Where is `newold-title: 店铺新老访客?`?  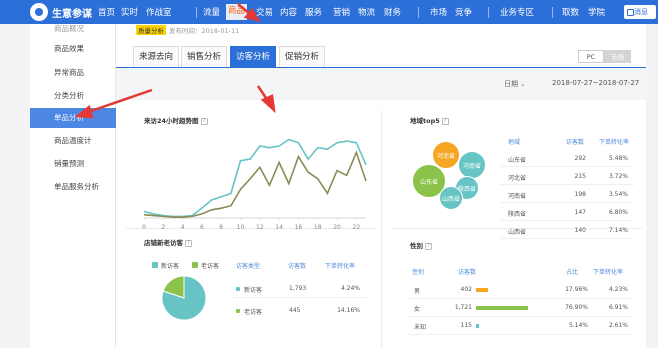 newold-title: 店铺新老访客? is located at coordinates (168, 242).